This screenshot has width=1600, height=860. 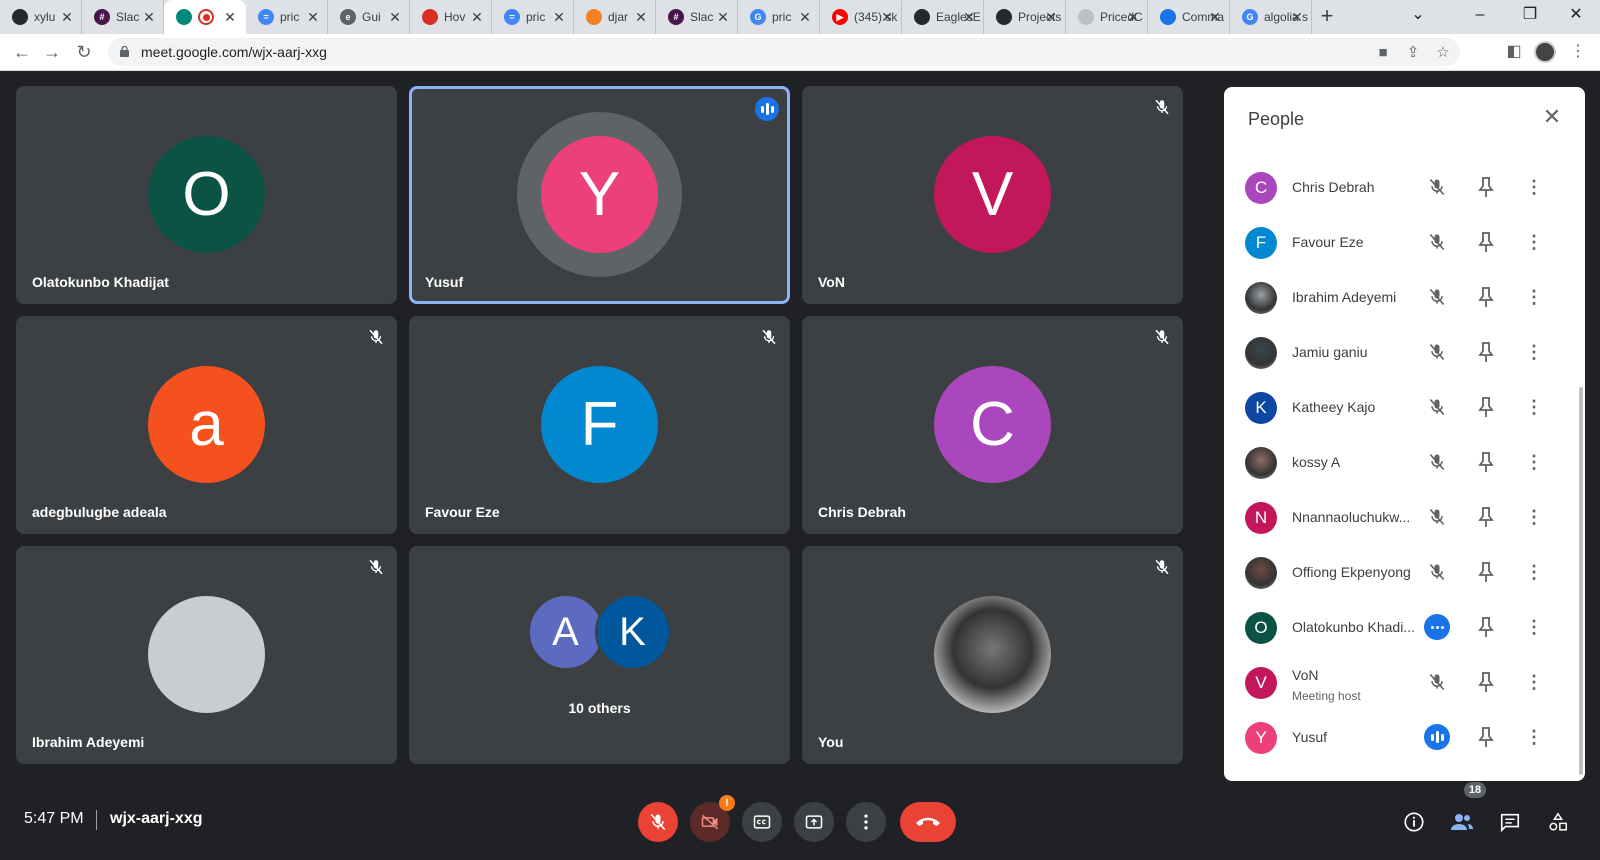 I want to click on back-icon: ←, so click(x=22, y=52).